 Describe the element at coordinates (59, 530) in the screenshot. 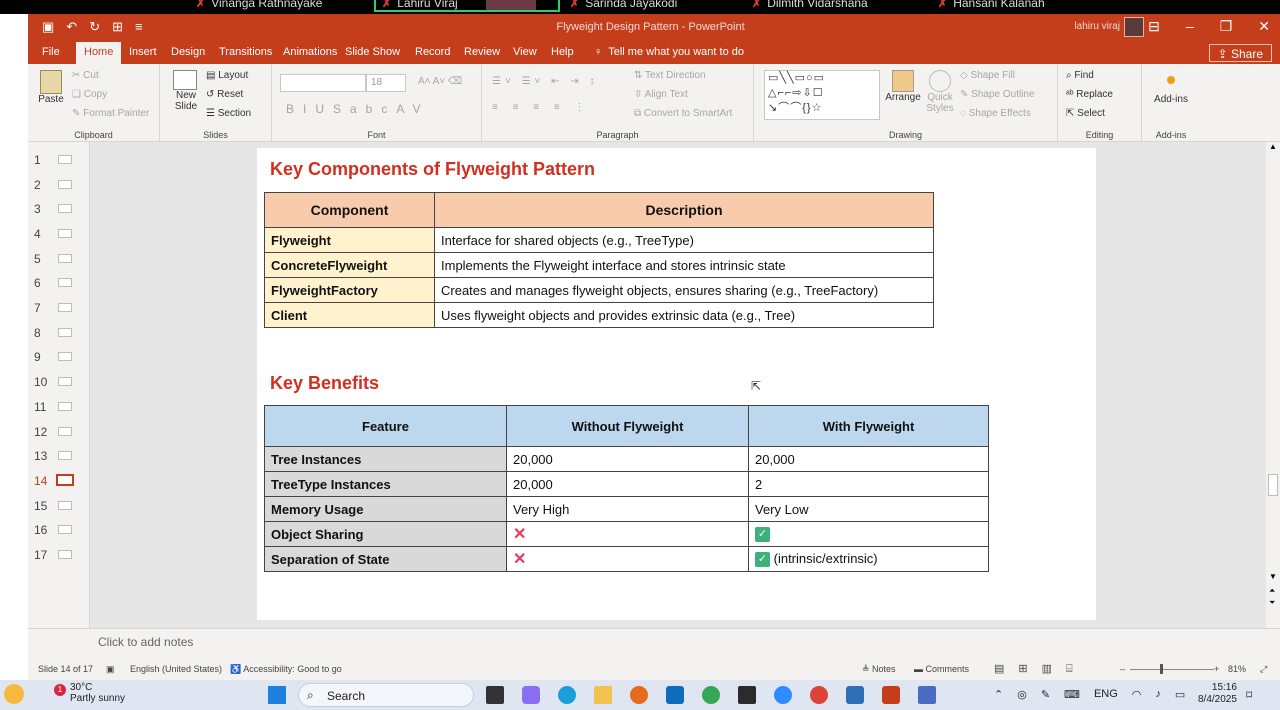

I see `slide-thumbnail: 16` at that location.